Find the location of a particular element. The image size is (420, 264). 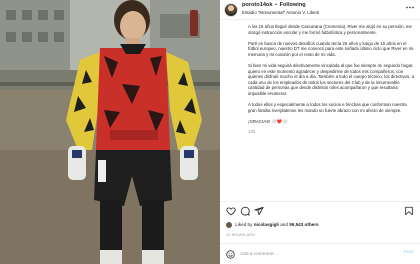

likes-joiner: and is located at coordinates (284, 225).